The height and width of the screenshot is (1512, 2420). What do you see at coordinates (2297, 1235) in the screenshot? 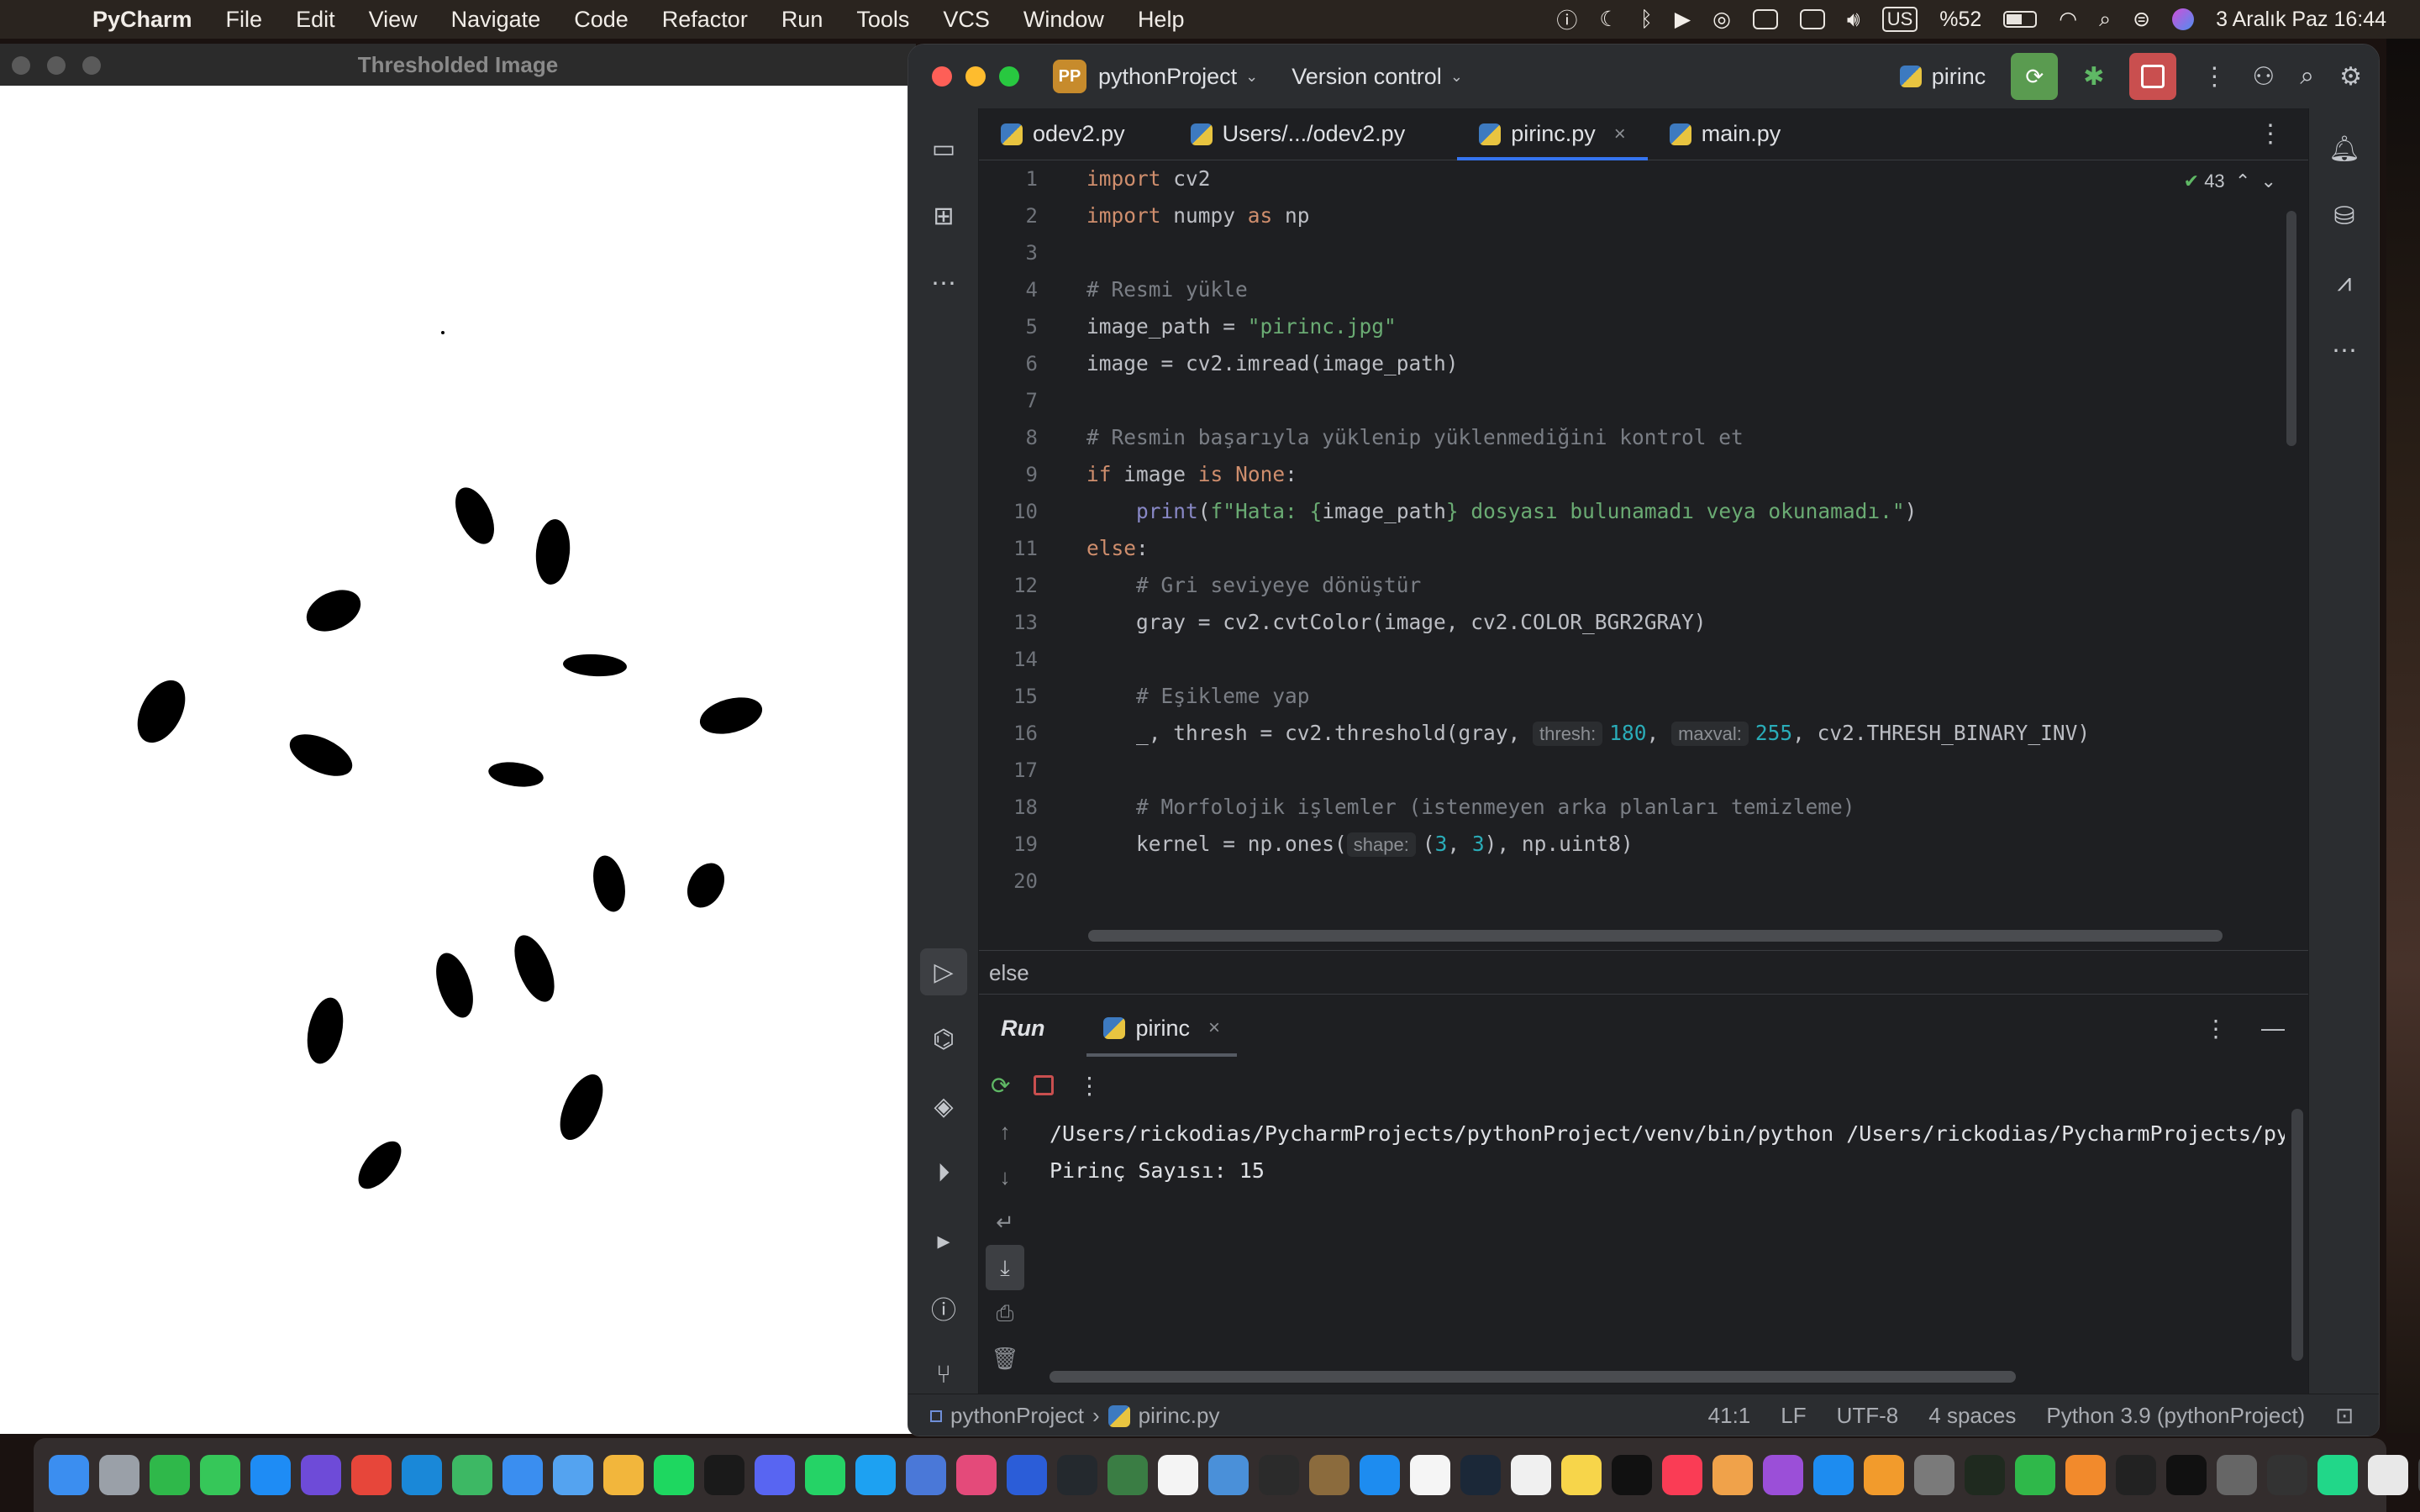
I see `console-vertical-scrollbar` at bounding box center [2297, 1235].